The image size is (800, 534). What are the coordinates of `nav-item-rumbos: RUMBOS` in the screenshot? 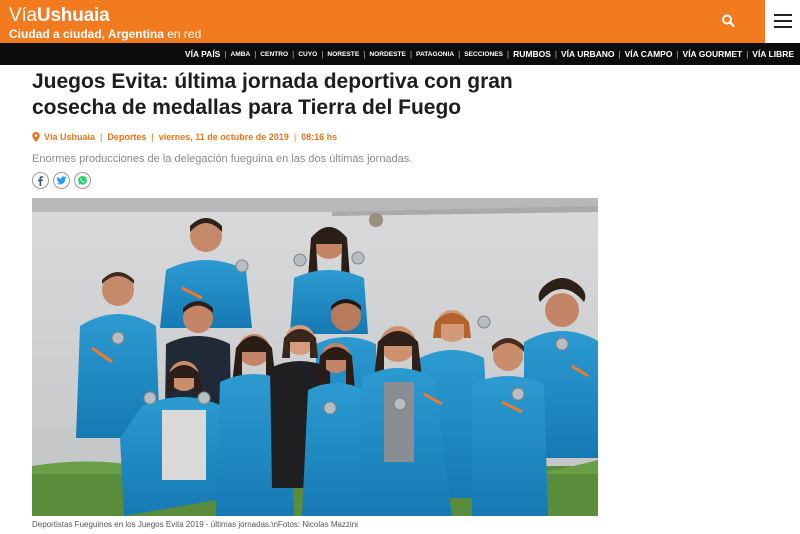 It's located at (532, 54).